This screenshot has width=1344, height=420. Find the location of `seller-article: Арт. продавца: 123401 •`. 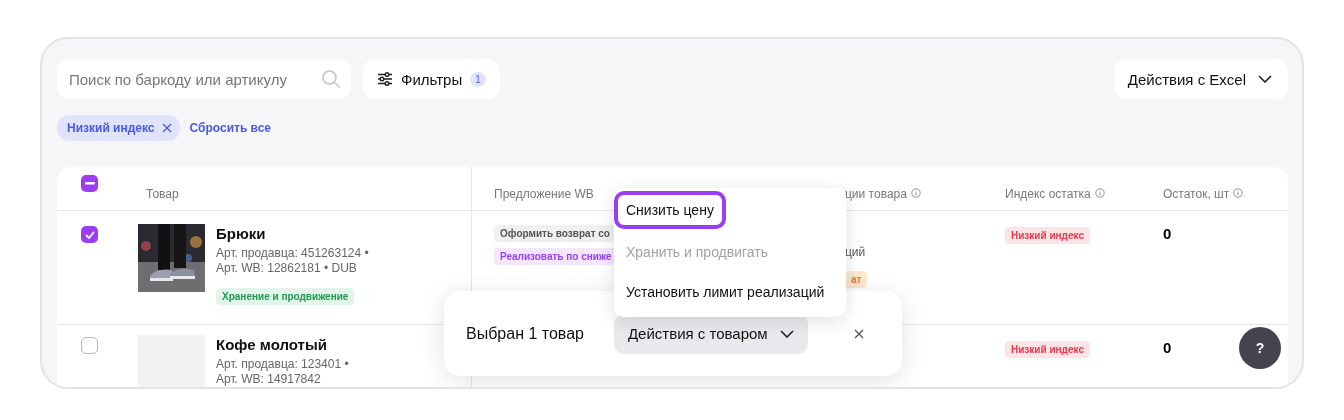

seller-article: Арт. продавца: 123401 • is located at coordinates (282, 364).